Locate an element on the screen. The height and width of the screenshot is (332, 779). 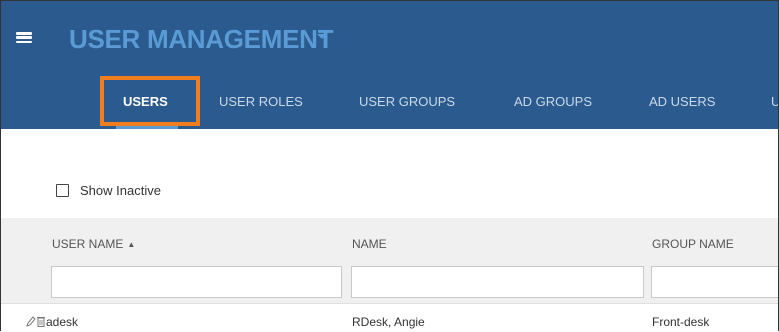
group-name-filter-input is located at coordinates (714, 282).